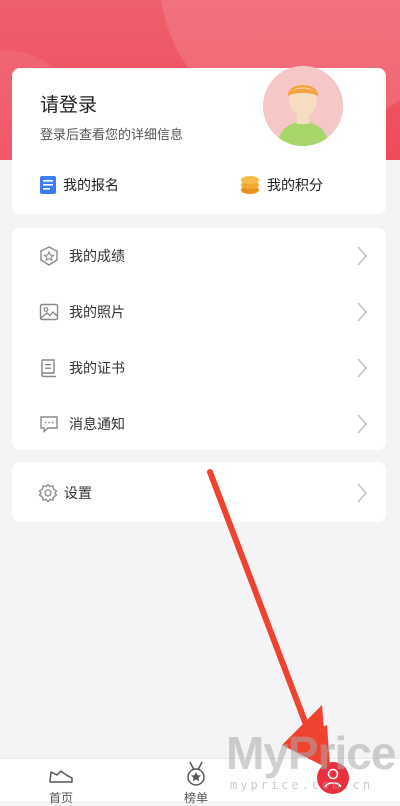  I want to click on tab-rankings: 榜单, so click(196, 782).